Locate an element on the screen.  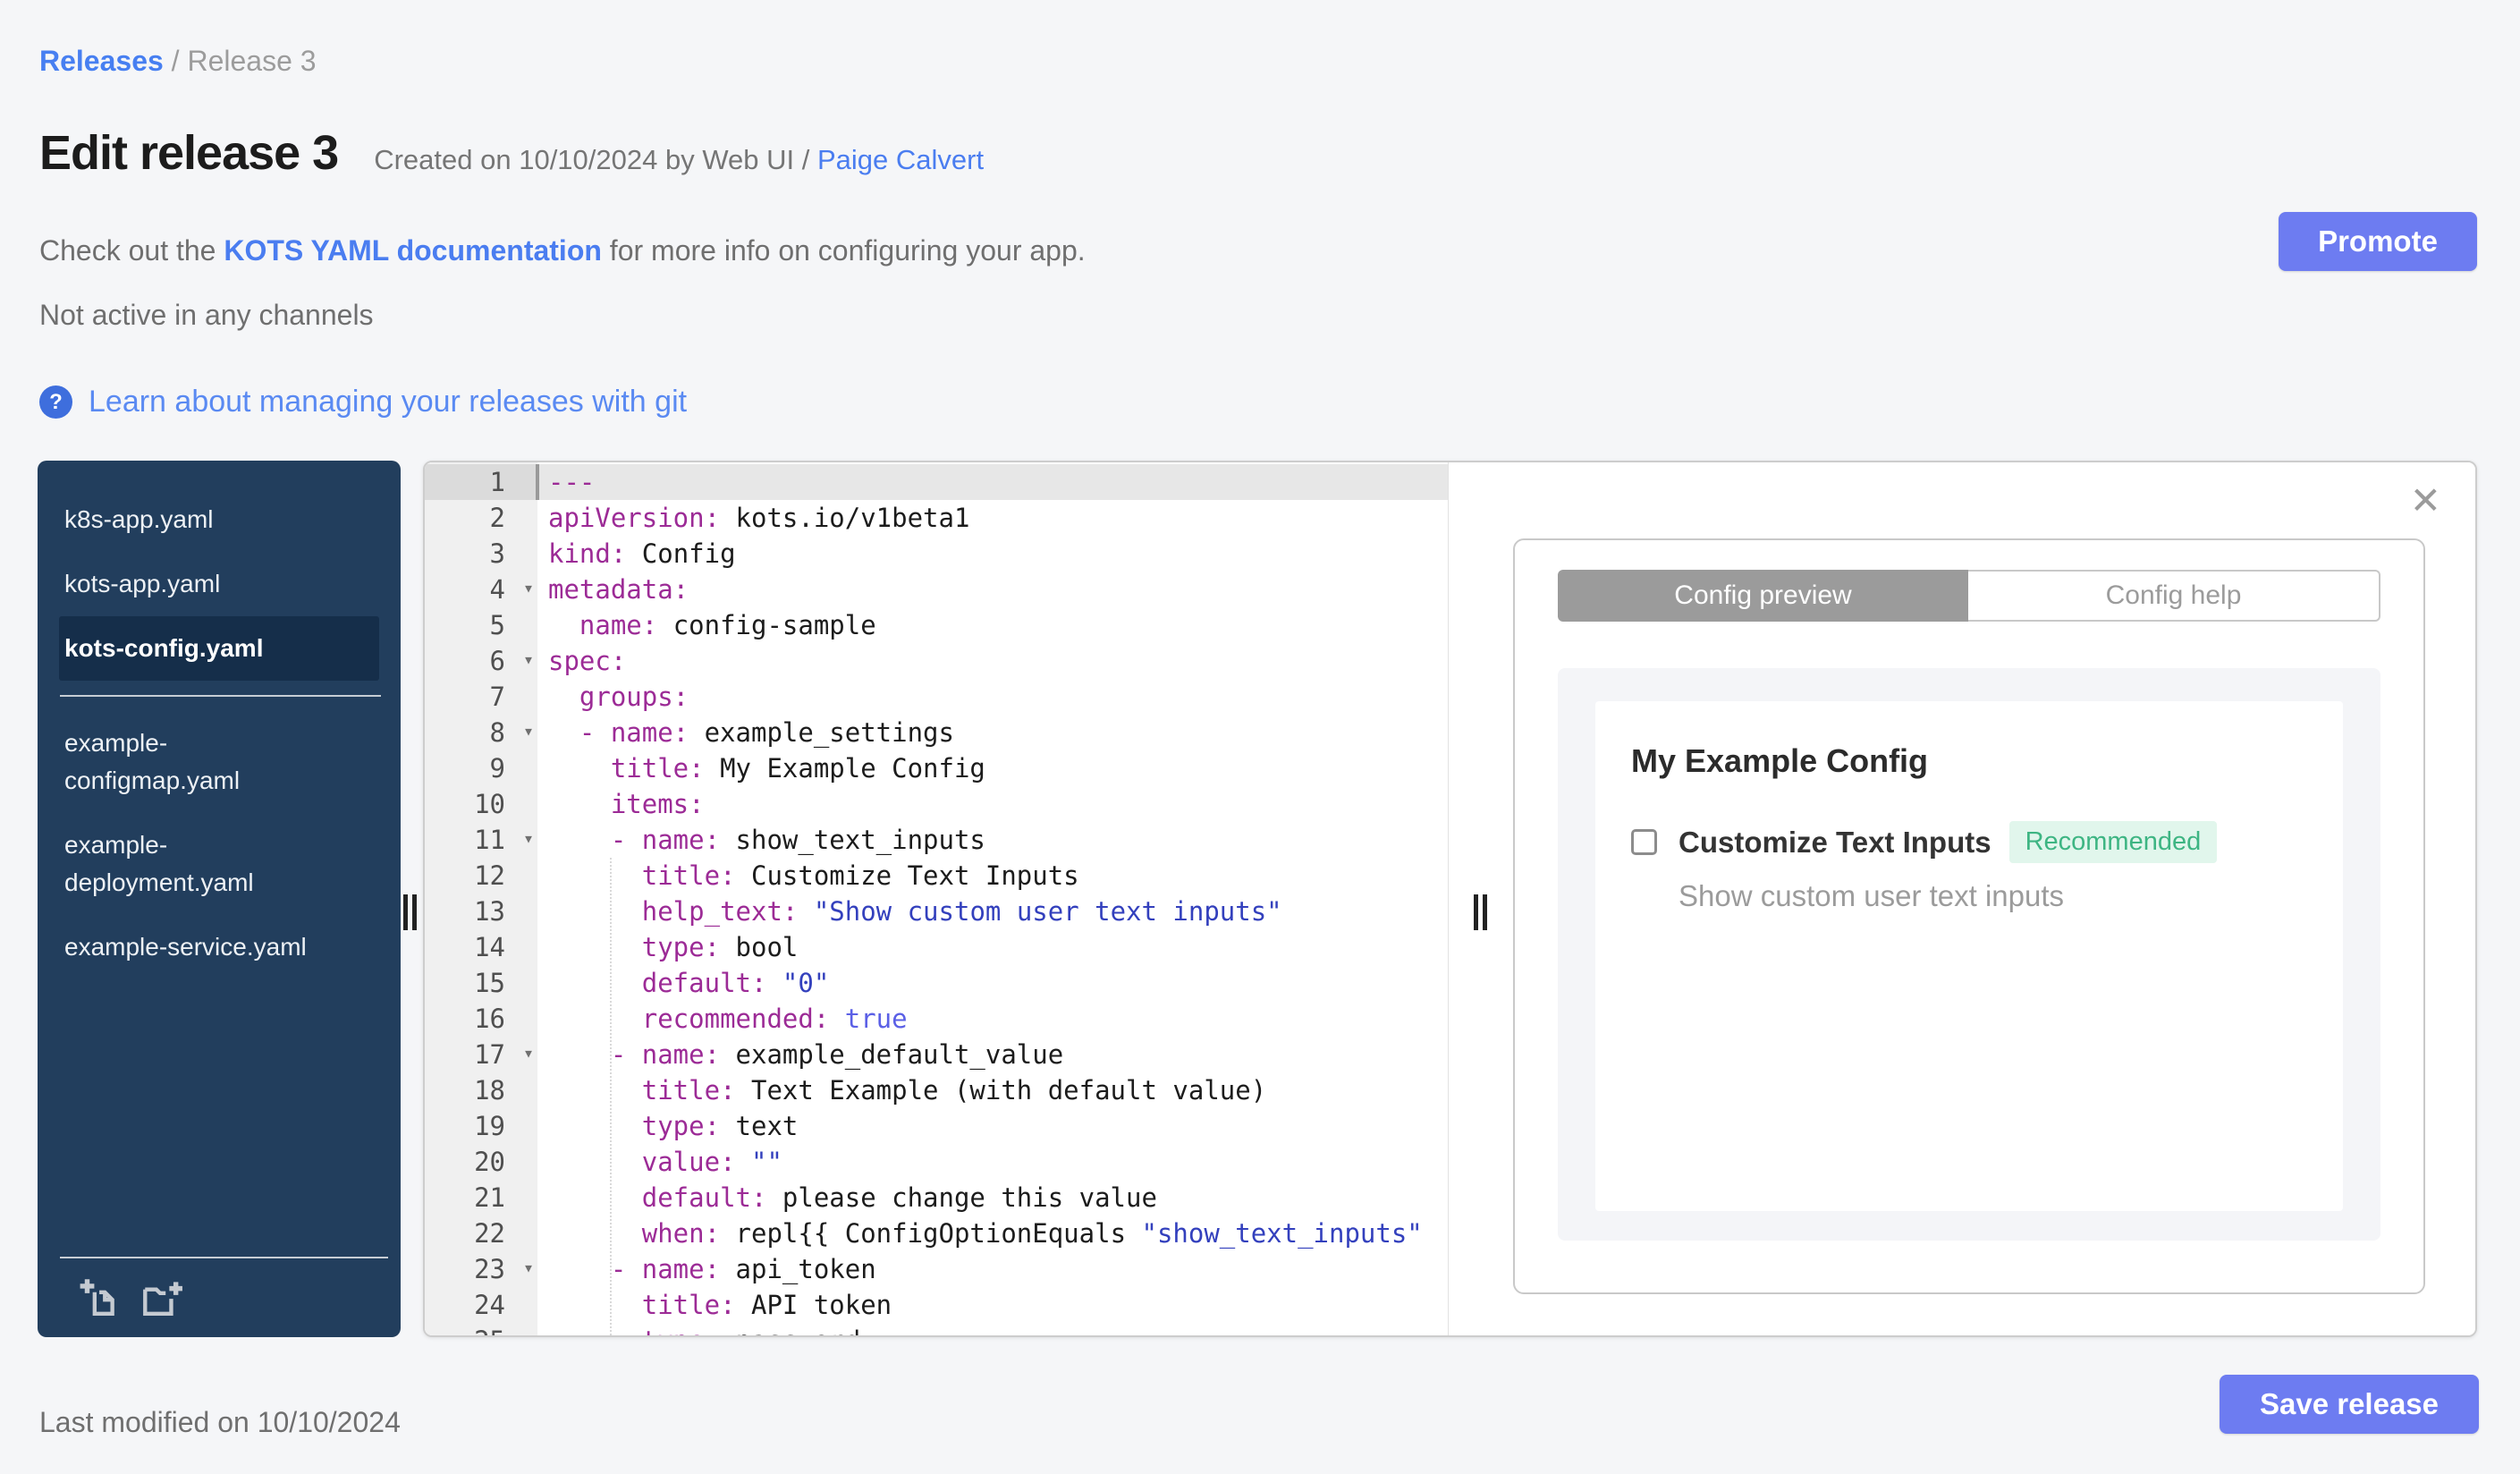
help-question-icon: ? is located at coordinates (55, 402).